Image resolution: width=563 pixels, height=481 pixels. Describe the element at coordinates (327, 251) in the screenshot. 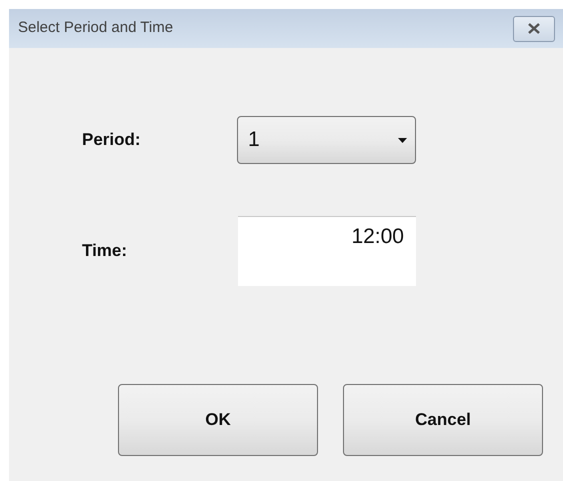

I see `time-field: 12:00` at that location.